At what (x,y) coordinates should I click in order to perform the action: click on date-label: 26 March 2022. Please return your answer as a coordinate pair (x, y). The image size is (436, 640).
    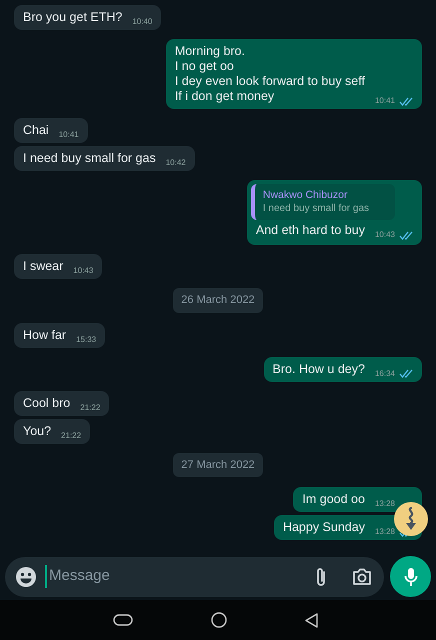
    Looking at the image, I should click on (218, 300).